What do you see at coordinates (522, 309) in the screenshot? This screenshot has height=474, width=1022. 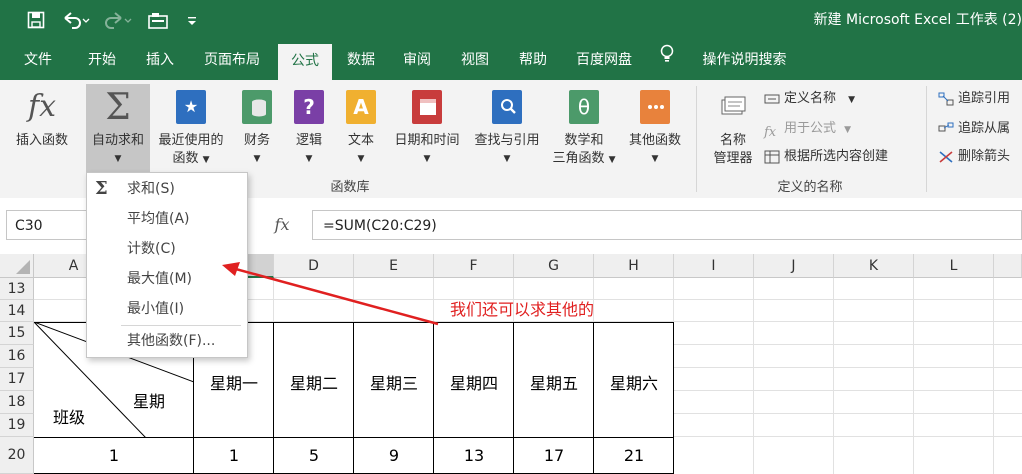 I see `annotation-text: 我们还可以求其他的` at bounding box center [522, 309].